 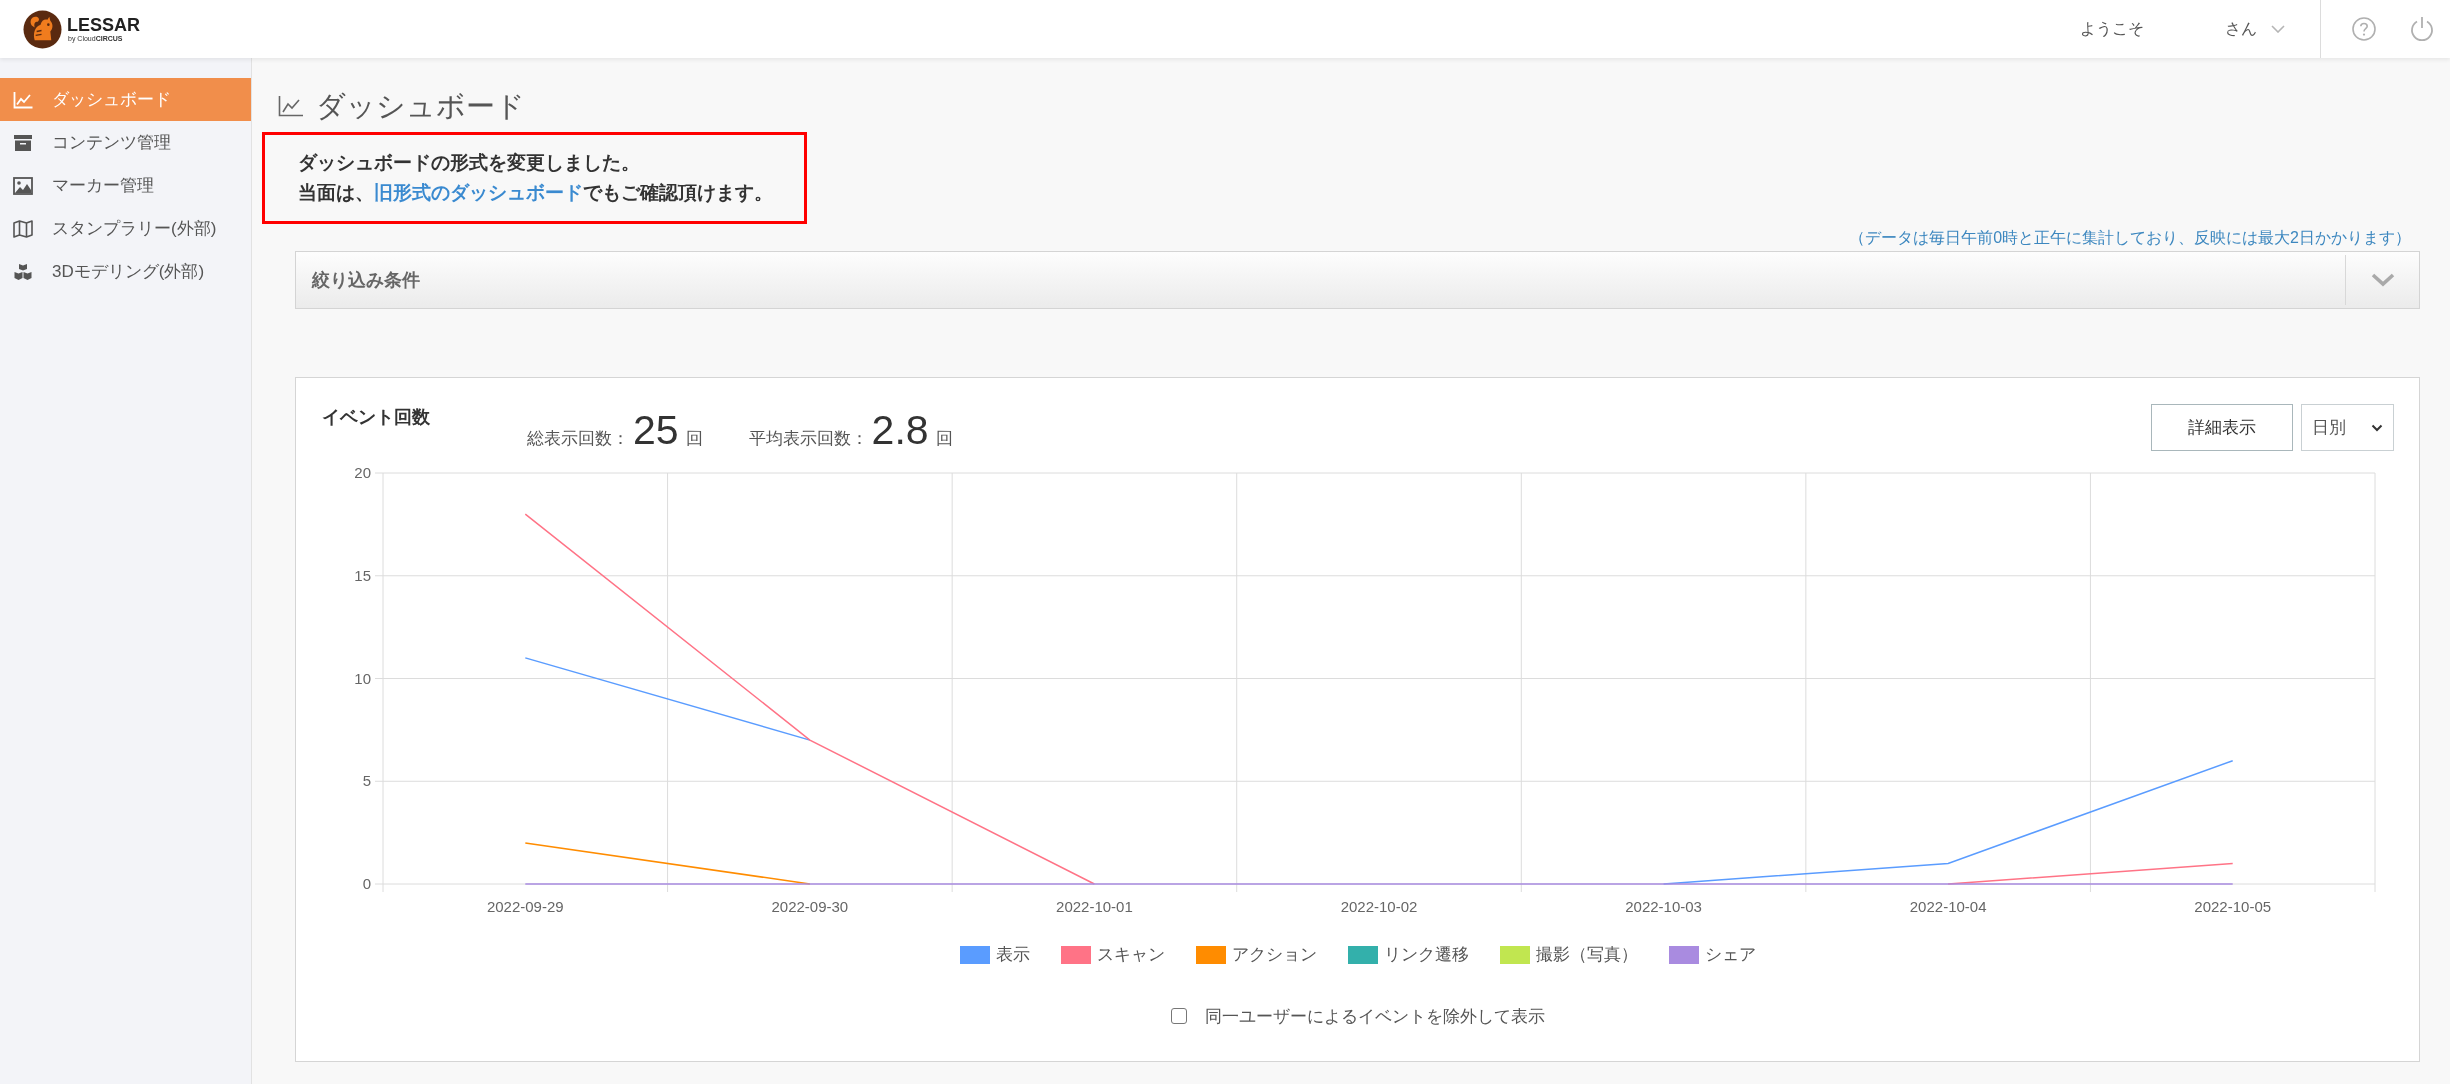 What do you see at coordinates (23, 142) in the screenshot?
I see `archive-box-icon` at bounding box center [23, 142].